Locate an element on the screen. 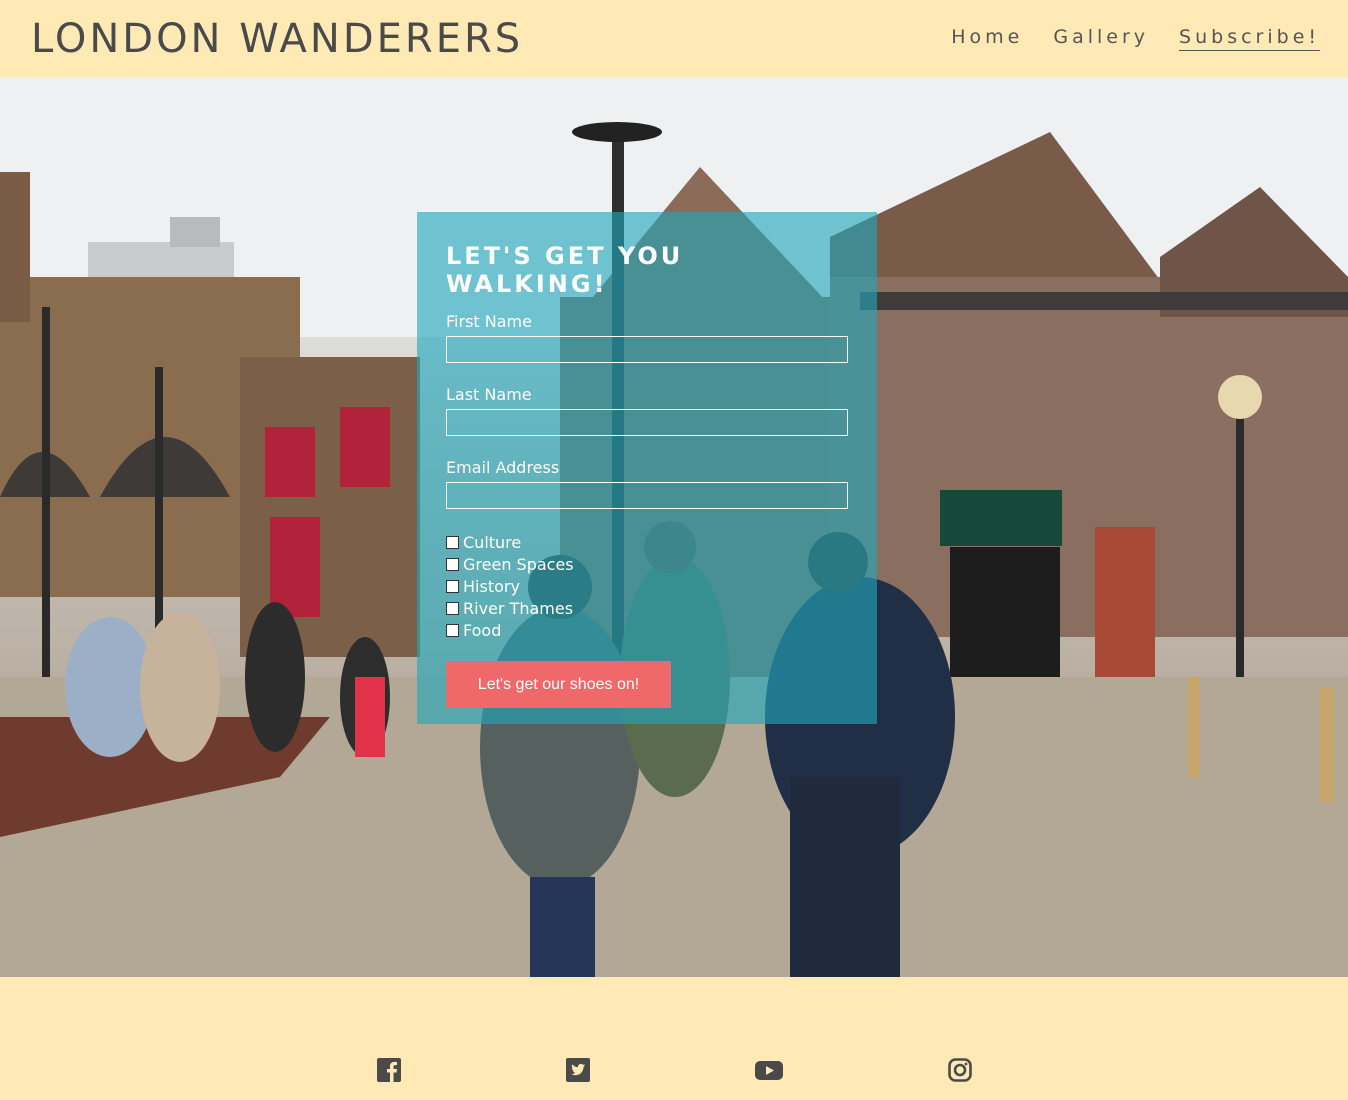 This screenshot has width=1348, height=1100. nav-home-link: Home is located at coordinates (987, 38).